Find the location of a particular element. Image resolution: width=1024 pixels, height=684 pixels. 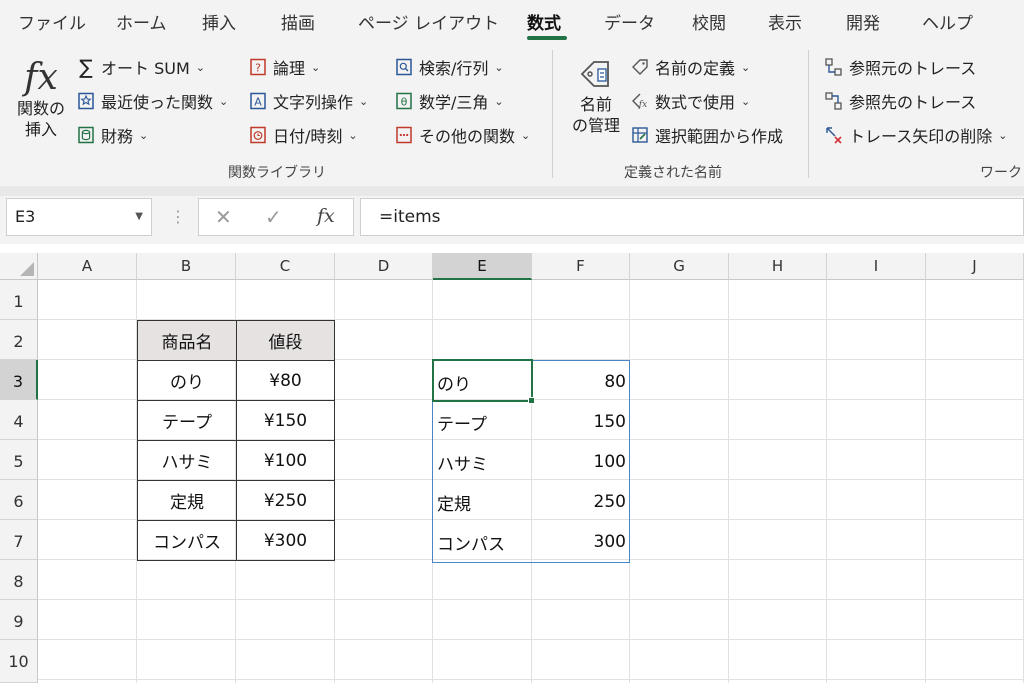

select-all-triangle-icon is located at coordinates (27, 269).